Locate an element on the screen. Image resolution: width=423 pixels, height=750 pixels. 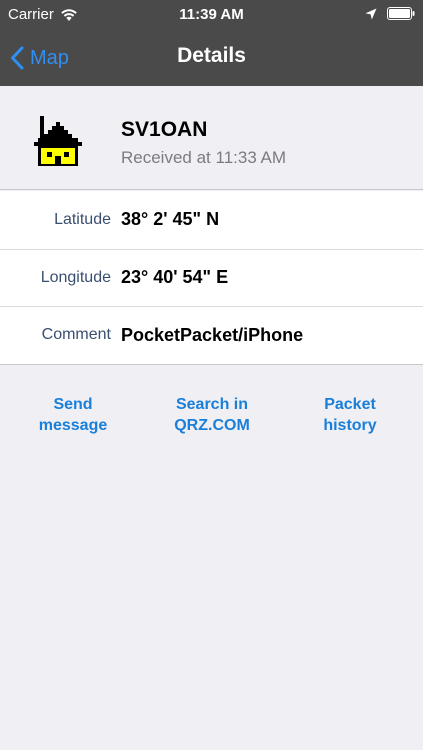
search-qrz-line1: Search in is located at coordinates (212, 404).